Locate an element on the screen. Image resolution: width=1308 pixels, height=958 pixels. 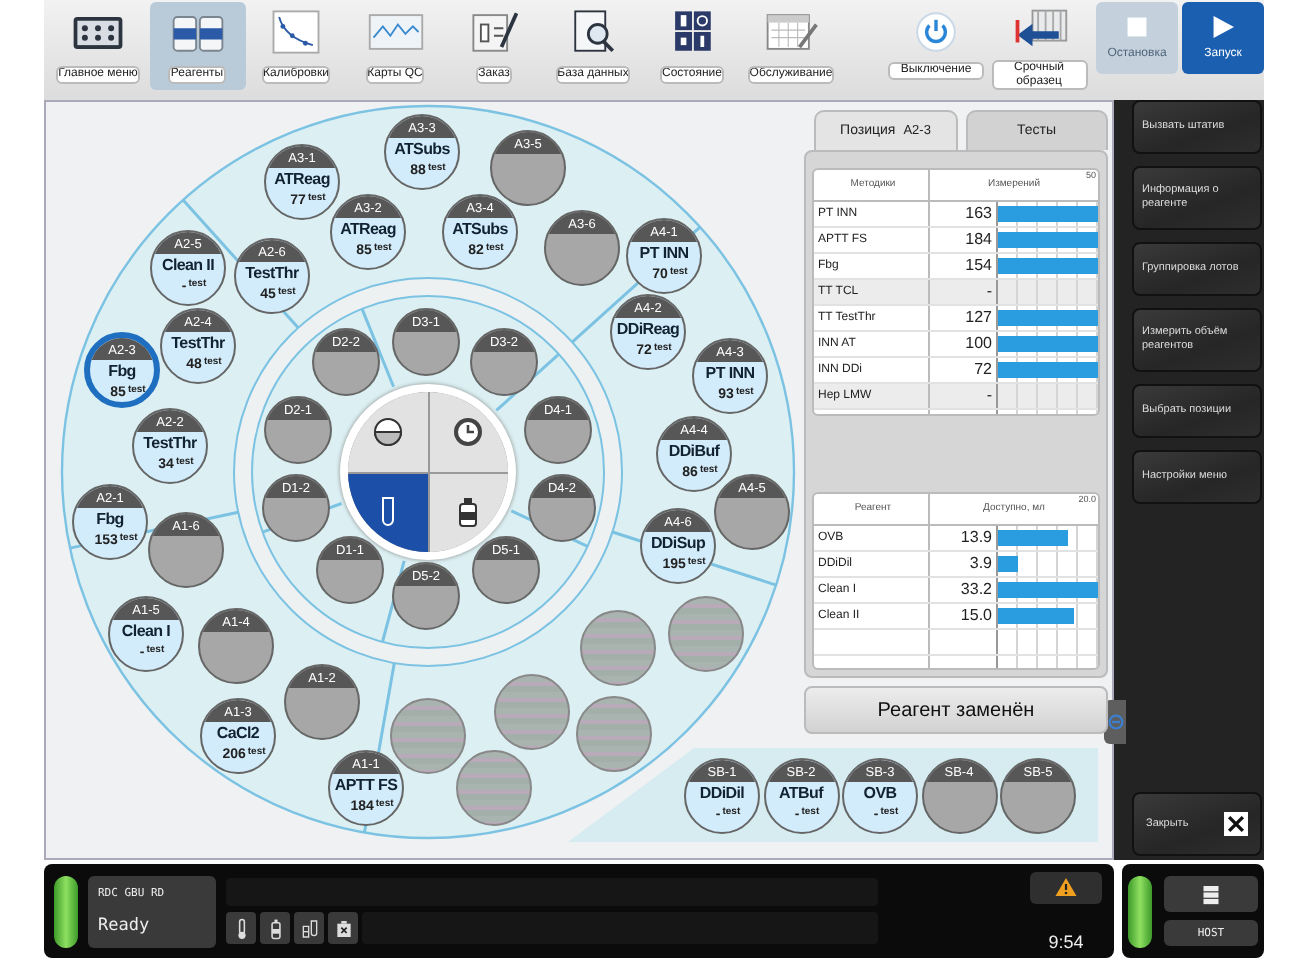
stop-icon is located at coordinates (1137, 27).